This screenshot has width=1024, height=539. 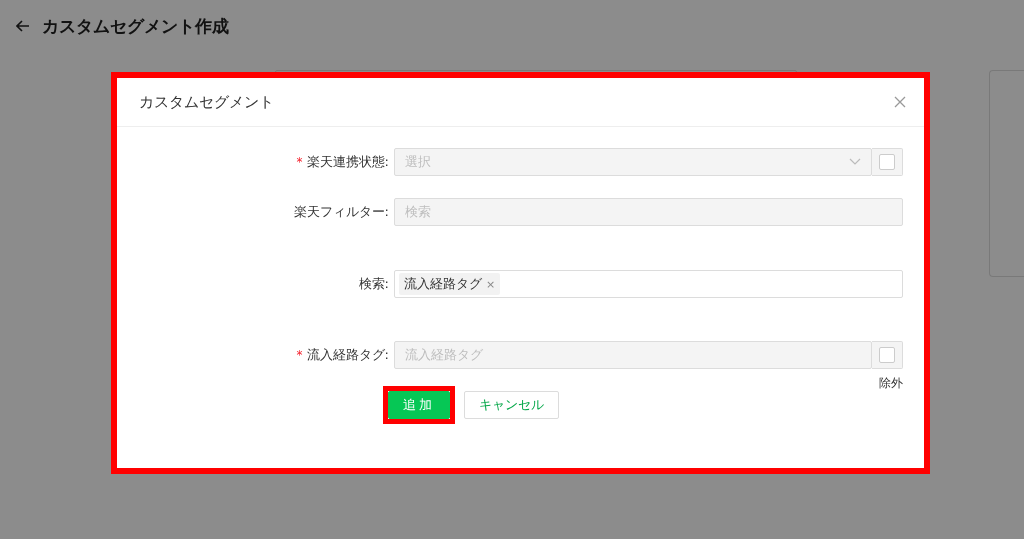 I want to click on field-label: 流入経路タグ:, so click(x=347, y=355).